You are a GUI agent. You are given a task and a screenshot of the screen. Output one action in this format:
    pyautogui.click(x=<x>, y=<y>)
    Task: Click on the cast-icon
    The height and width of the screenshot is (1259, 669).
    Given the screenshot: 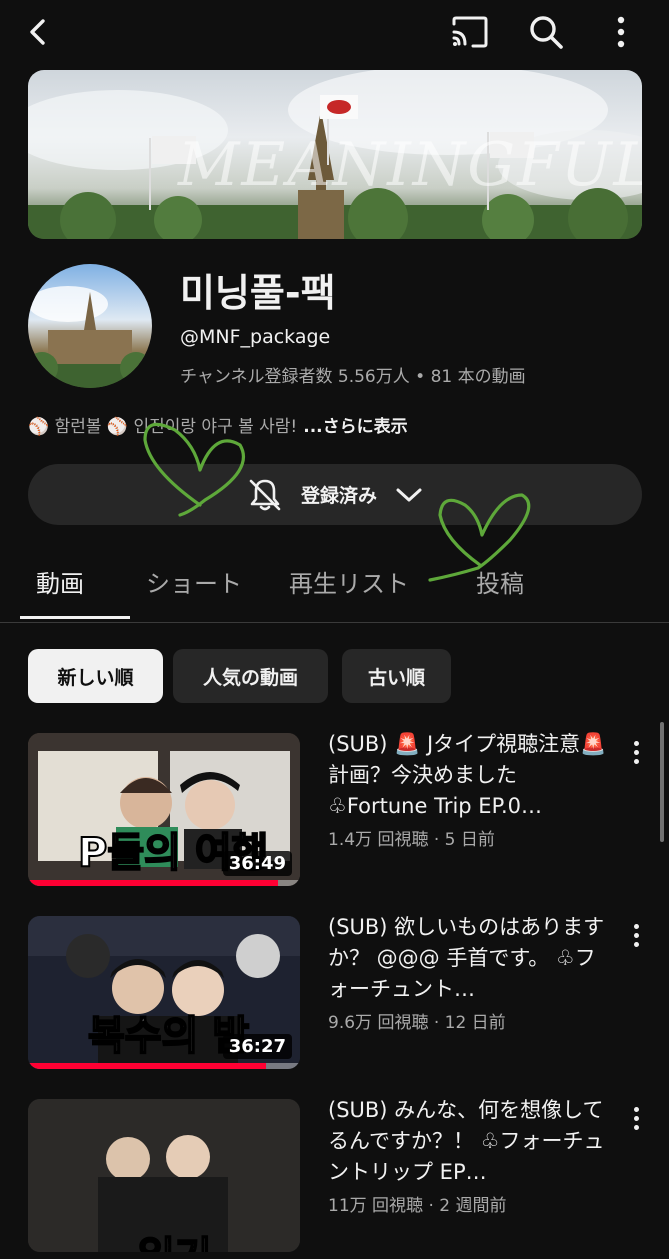 What is the action you would take?
    pyautogui.click(x=470, y=32)
    